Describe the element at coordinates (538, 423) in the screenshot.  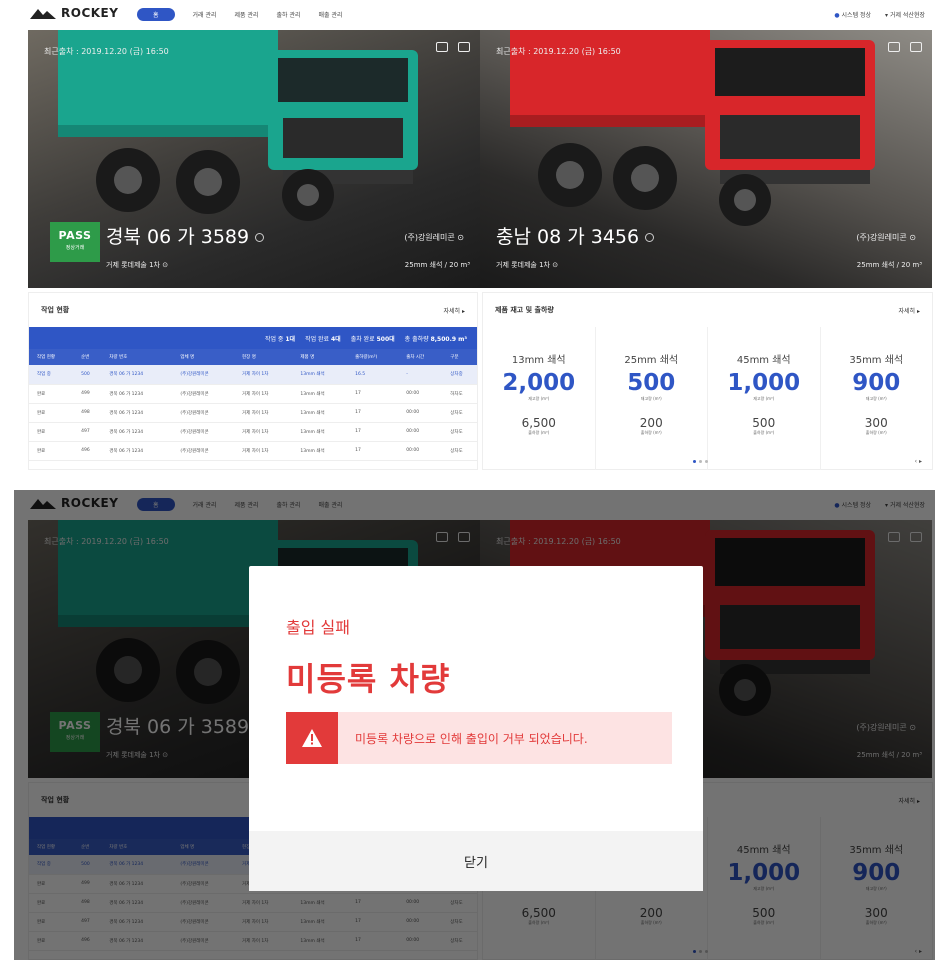
I see `shipment-value: 6,500` at that location.